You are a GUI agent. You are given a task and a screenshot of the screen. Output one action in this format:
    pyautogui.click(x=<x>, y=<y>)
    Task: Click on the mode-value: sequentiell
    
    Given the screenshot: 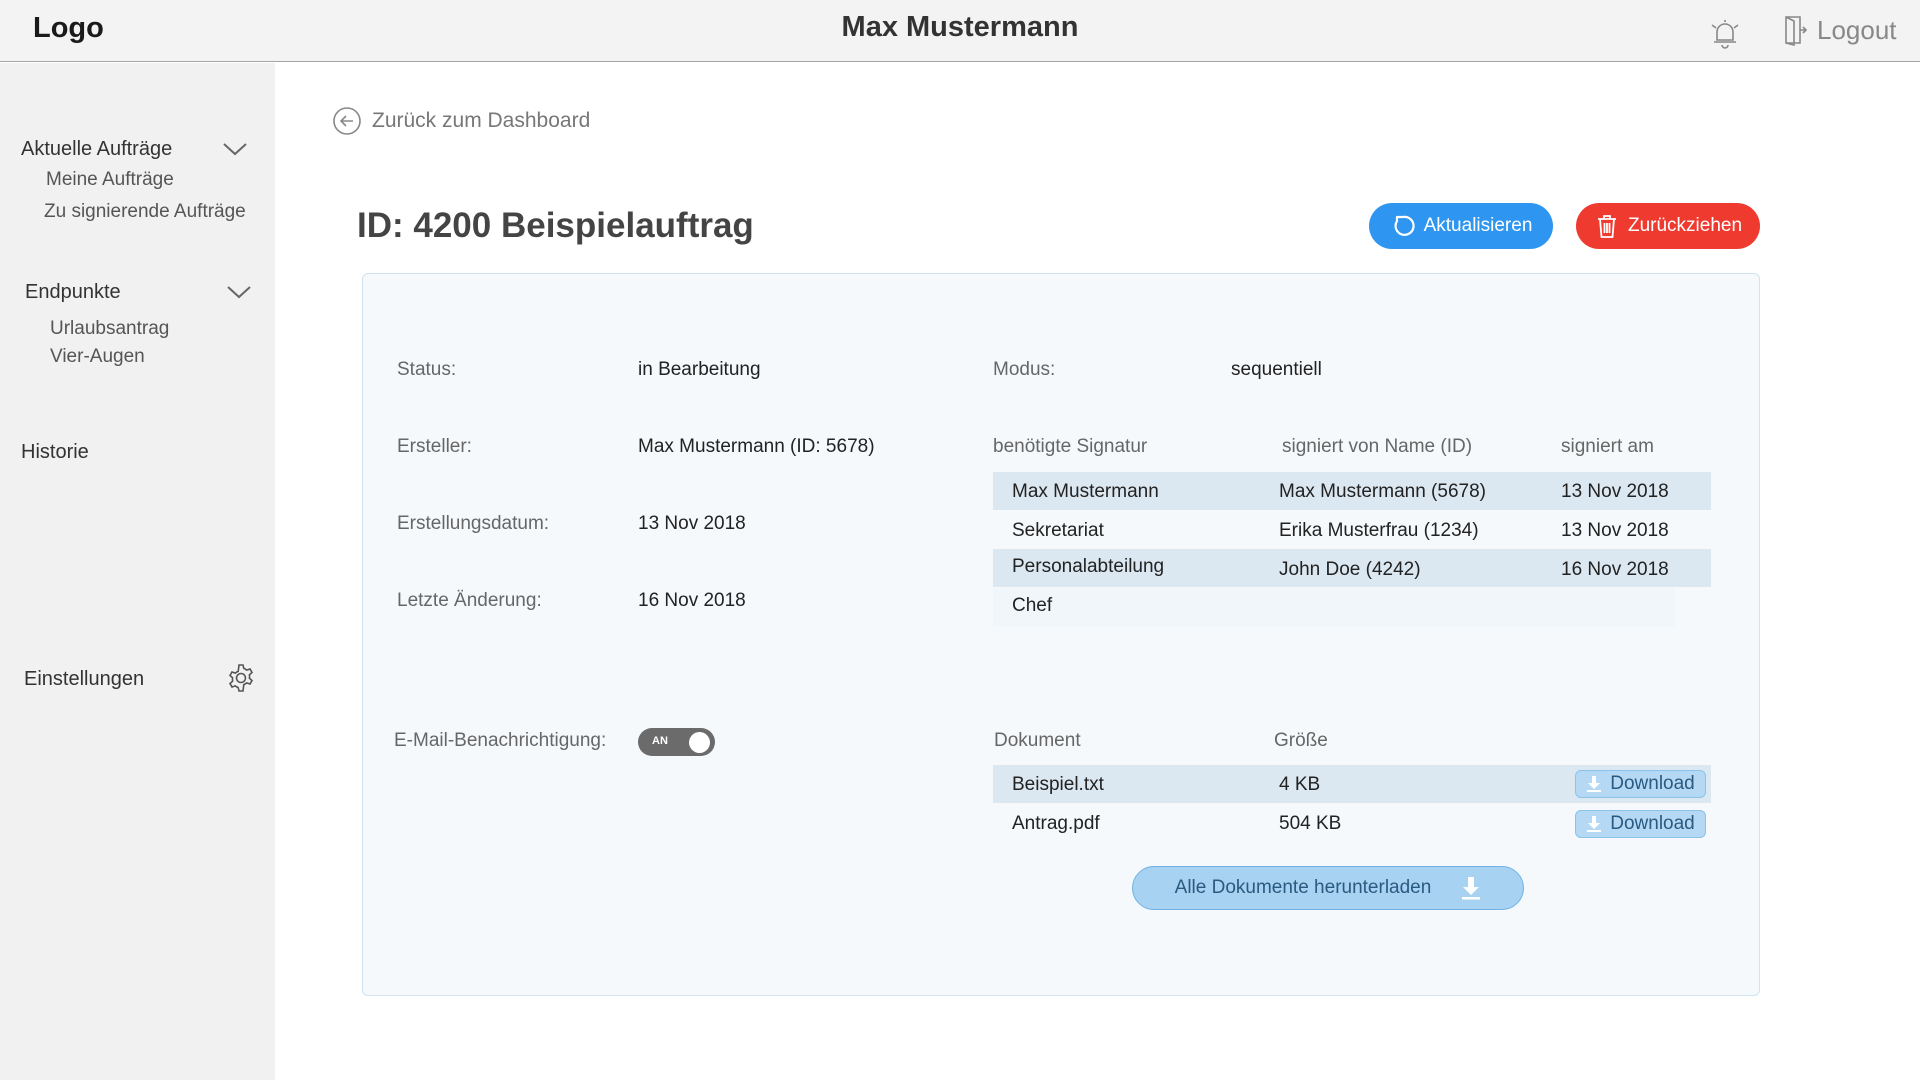 What is the action you would take?
    pyautogui.click(x=1276, y=369)
    